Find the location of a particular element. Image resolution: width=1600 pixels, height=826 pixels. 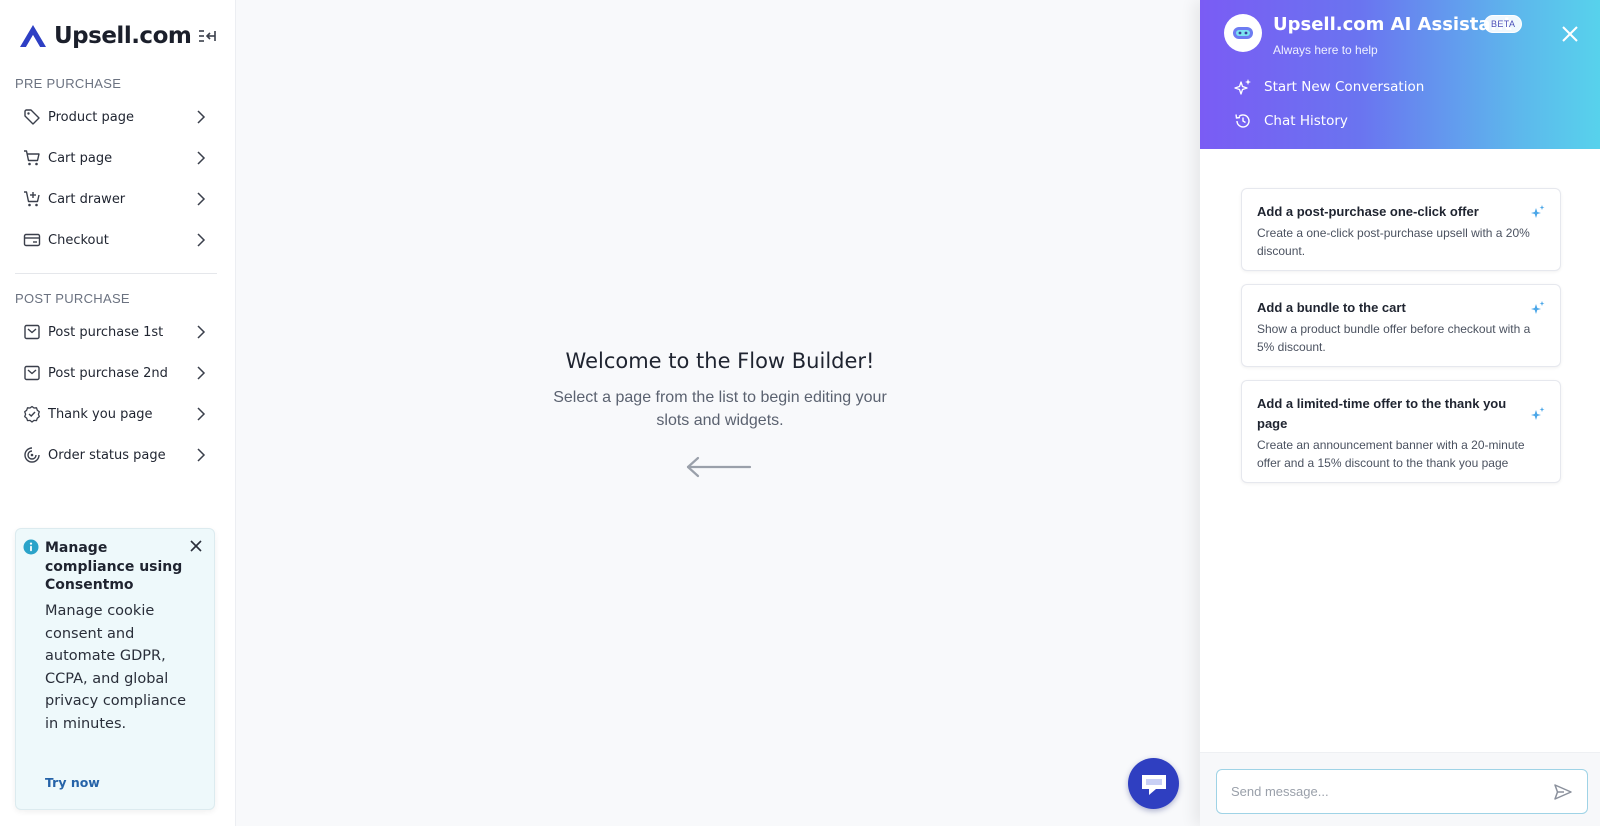

sidebar-item-label: Post purchase 2nd is located at coordinates (108, 373).